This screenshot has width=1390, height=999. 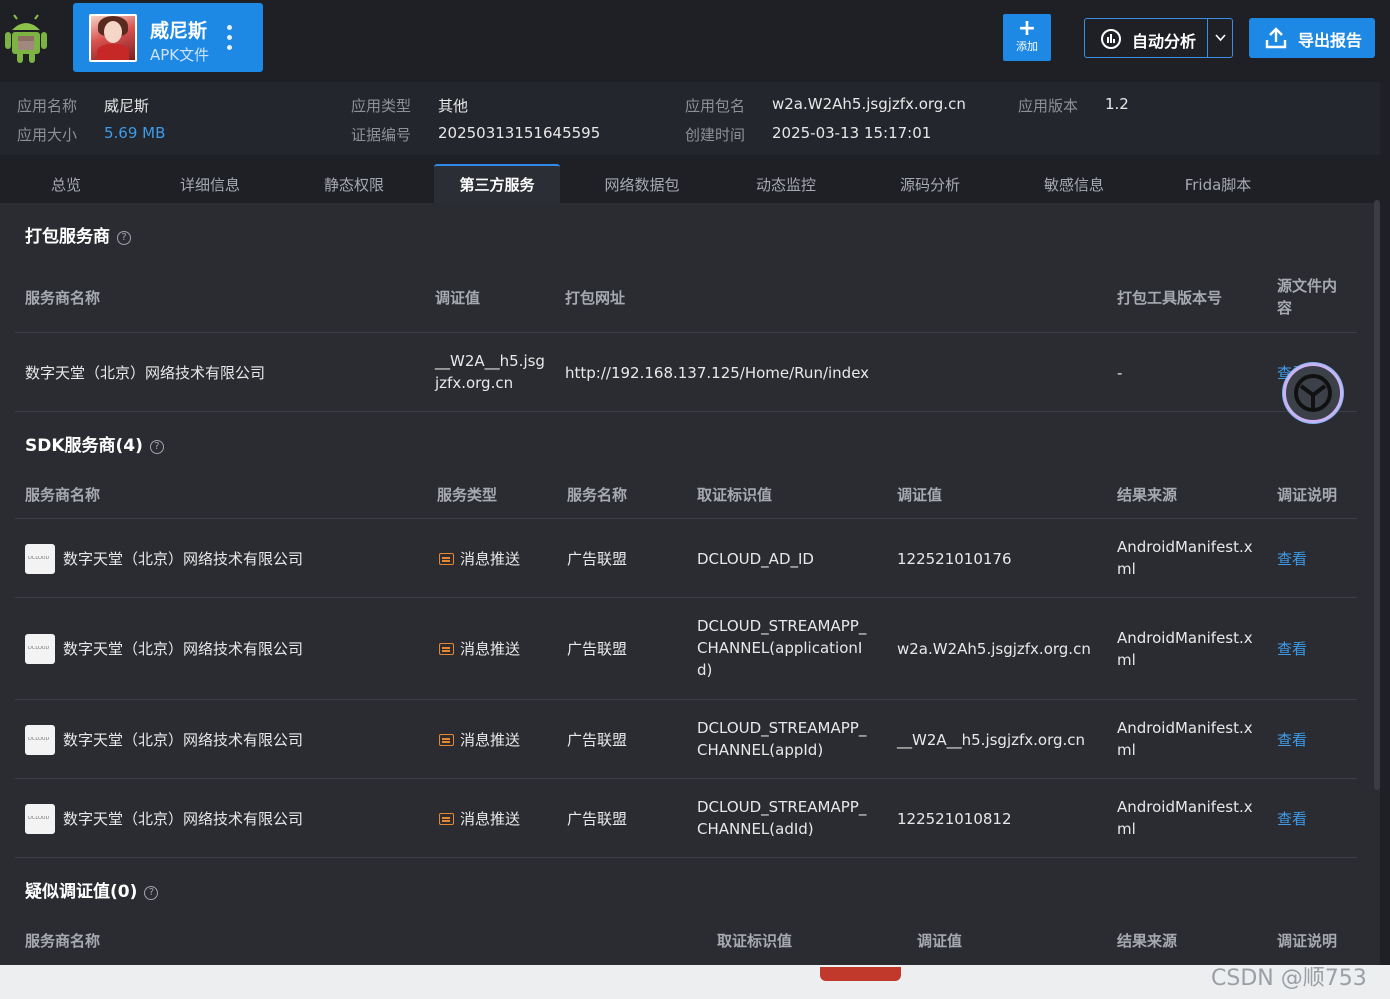 What do you see at coordinates (735, 495) in the screenshot?
I see `col-id-key: 取证标识值` at bounding box center [735, 495].